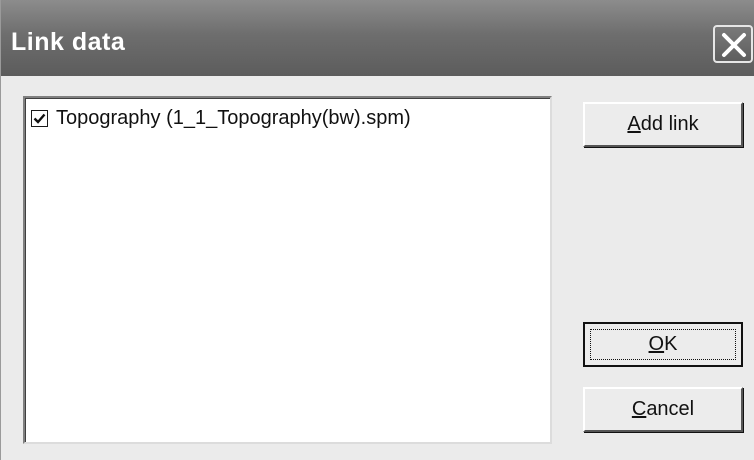 This screenshot has width=754, height=460. What do you see at coordinates (233, 117) in the screenshot?
I see `list-item-label: Topography (1_1_Topography(bw).spm)` at bounding box center [233, 117].